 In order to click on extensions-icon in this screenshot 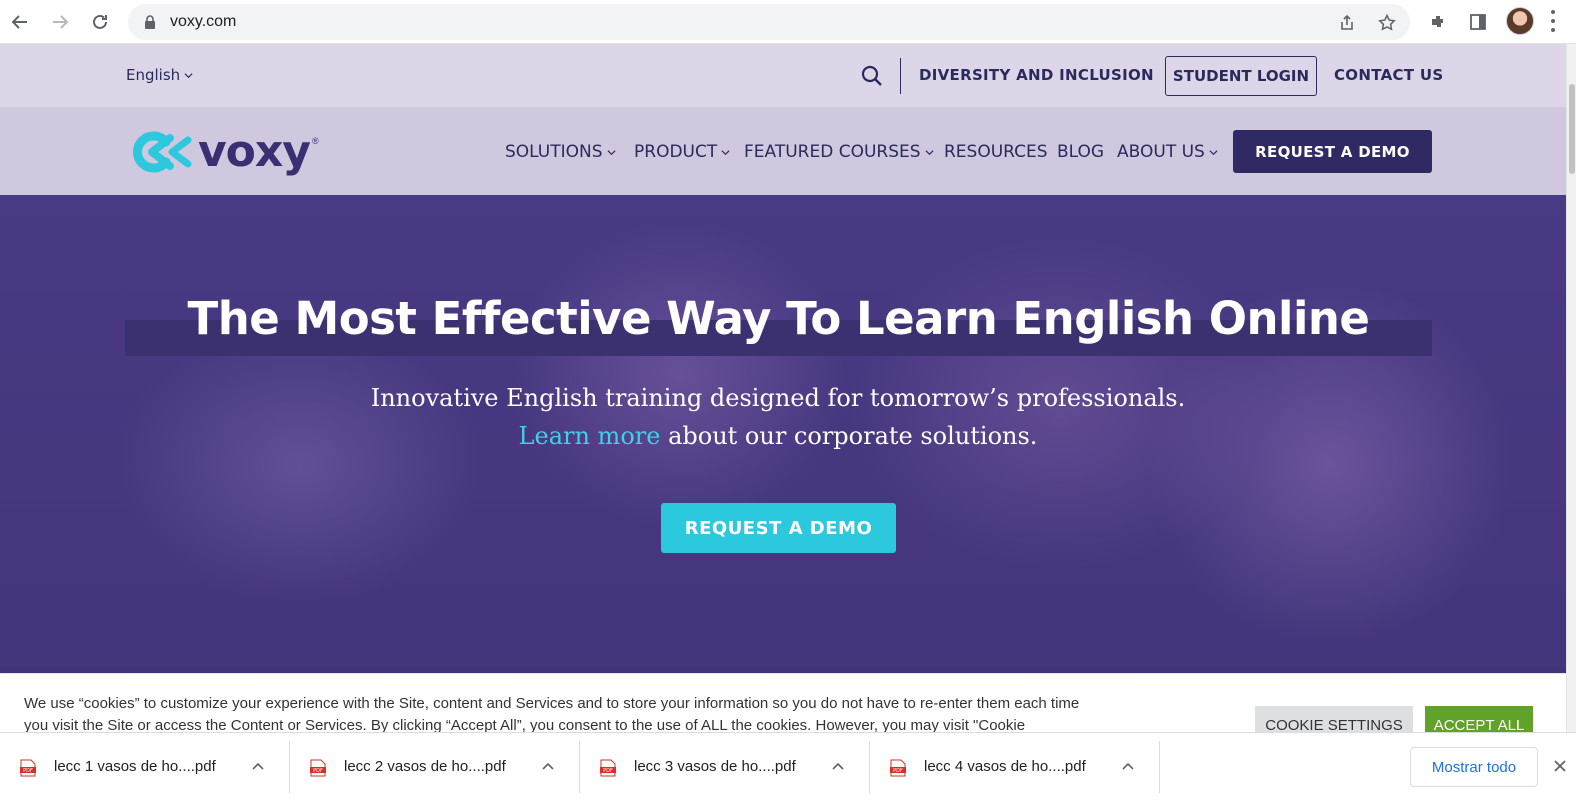, I will do `click(1438, 22)`.